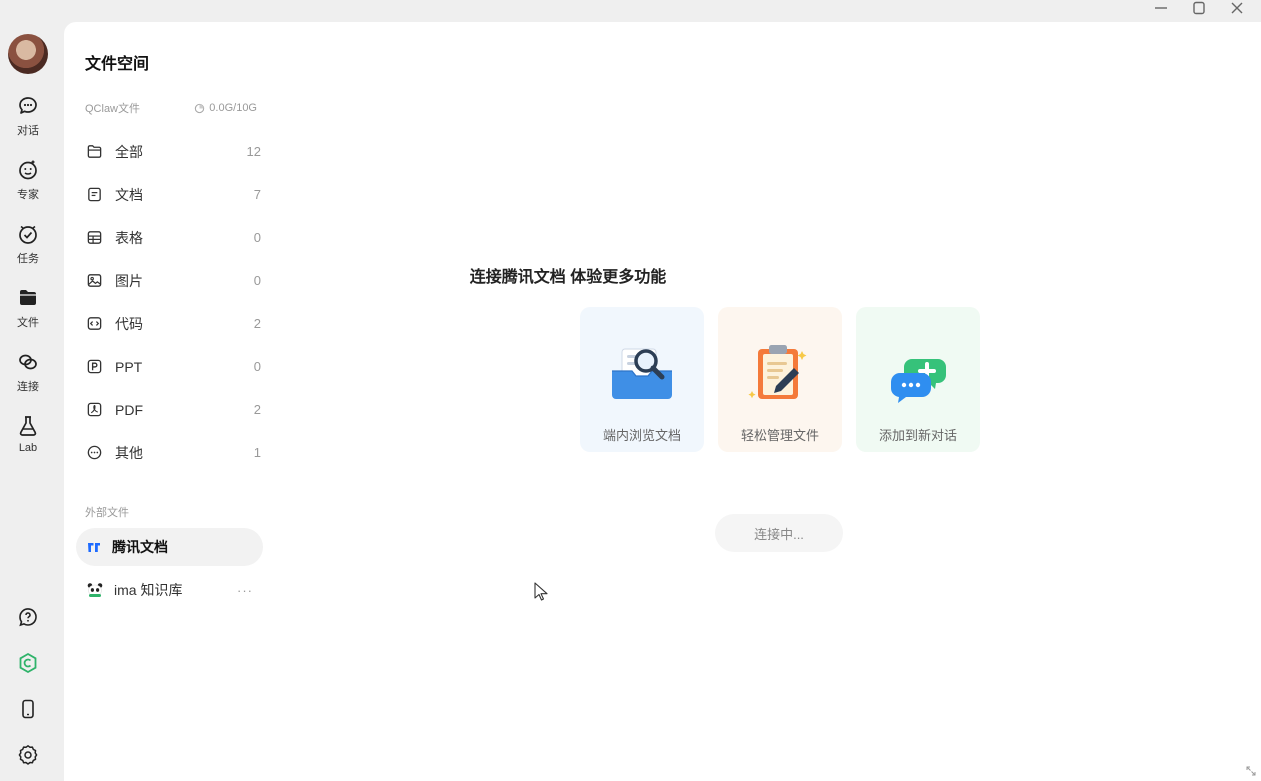 This screenshot has width=1261, height=781. I want to click on category-label: 全部, so click(129, 151).